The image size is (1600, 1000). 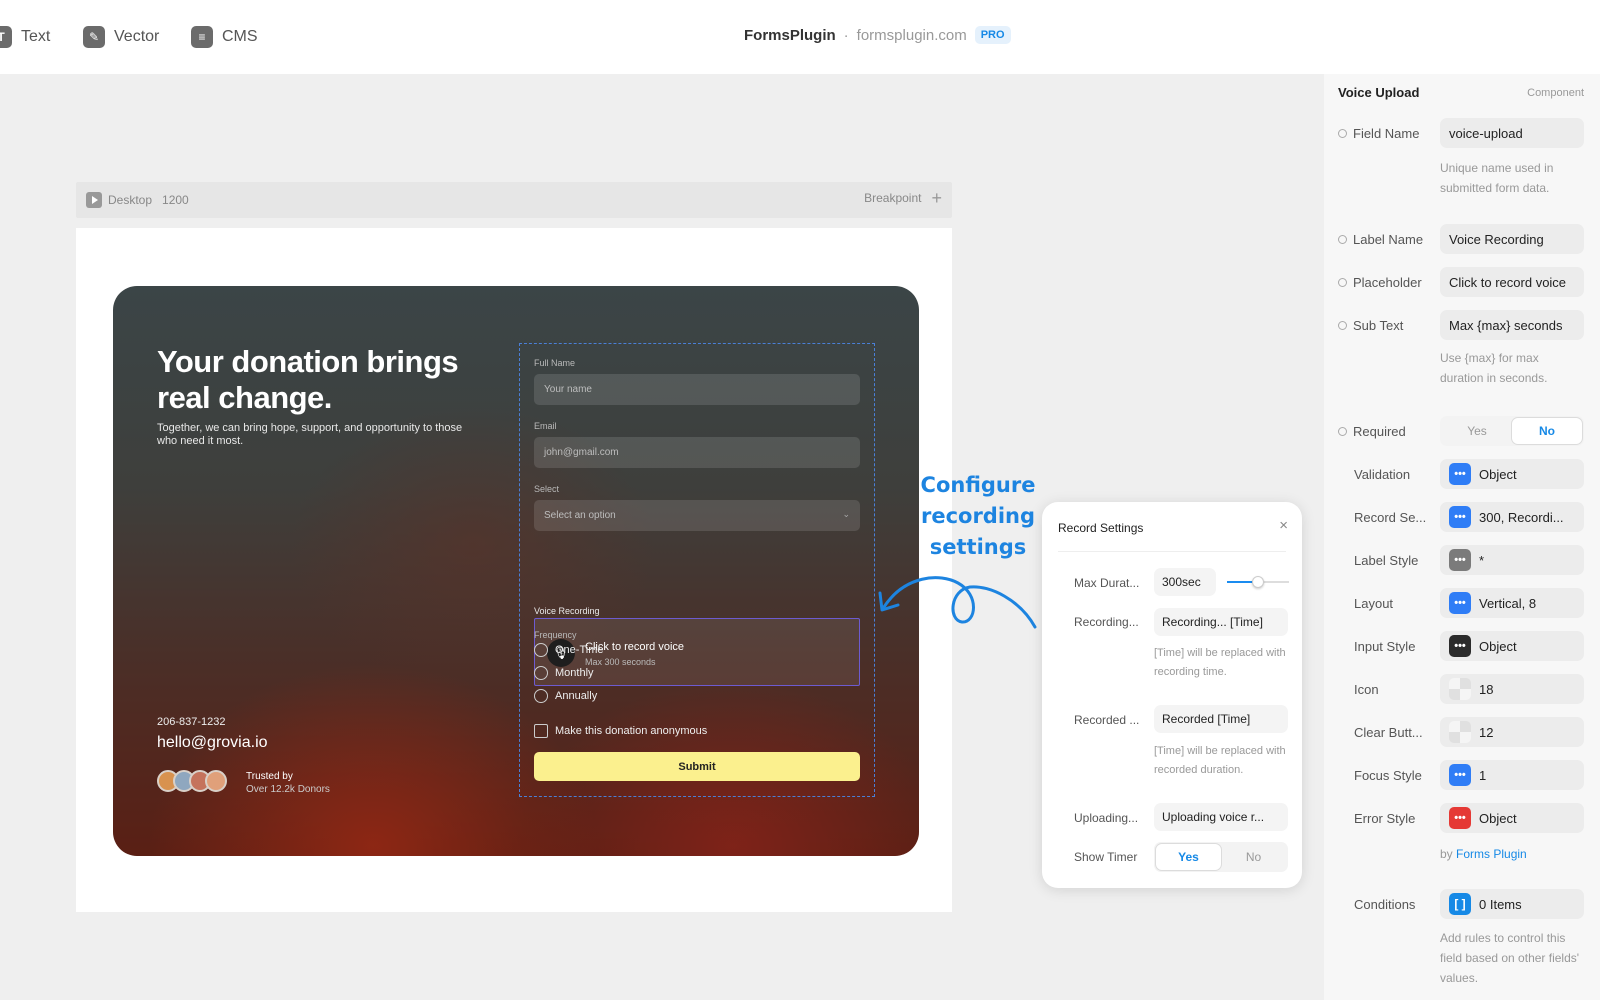 What do you see at coordinates (1547, 431) in the screenshot?
I see `required-no: No` at bounding box center [1547, 431].